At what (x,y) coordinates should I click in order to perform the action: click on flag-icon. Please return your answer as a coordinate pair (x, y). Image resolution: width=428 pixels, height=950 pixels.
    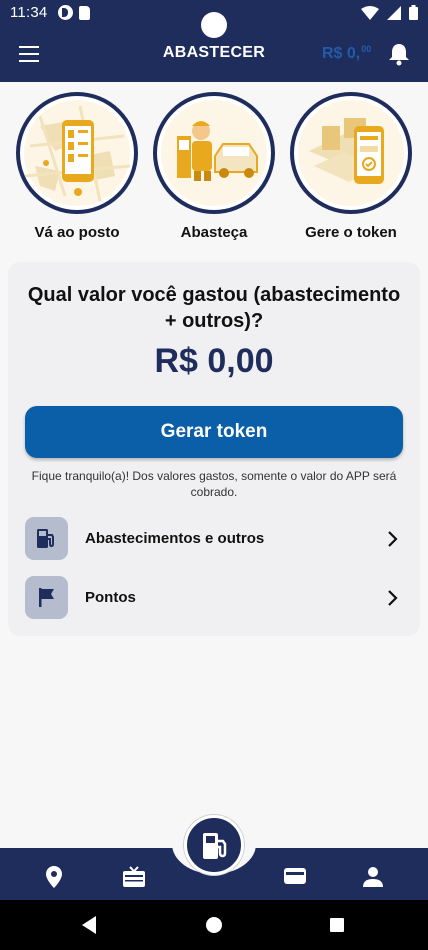
    Looking at the image, I should click on (46, 597).